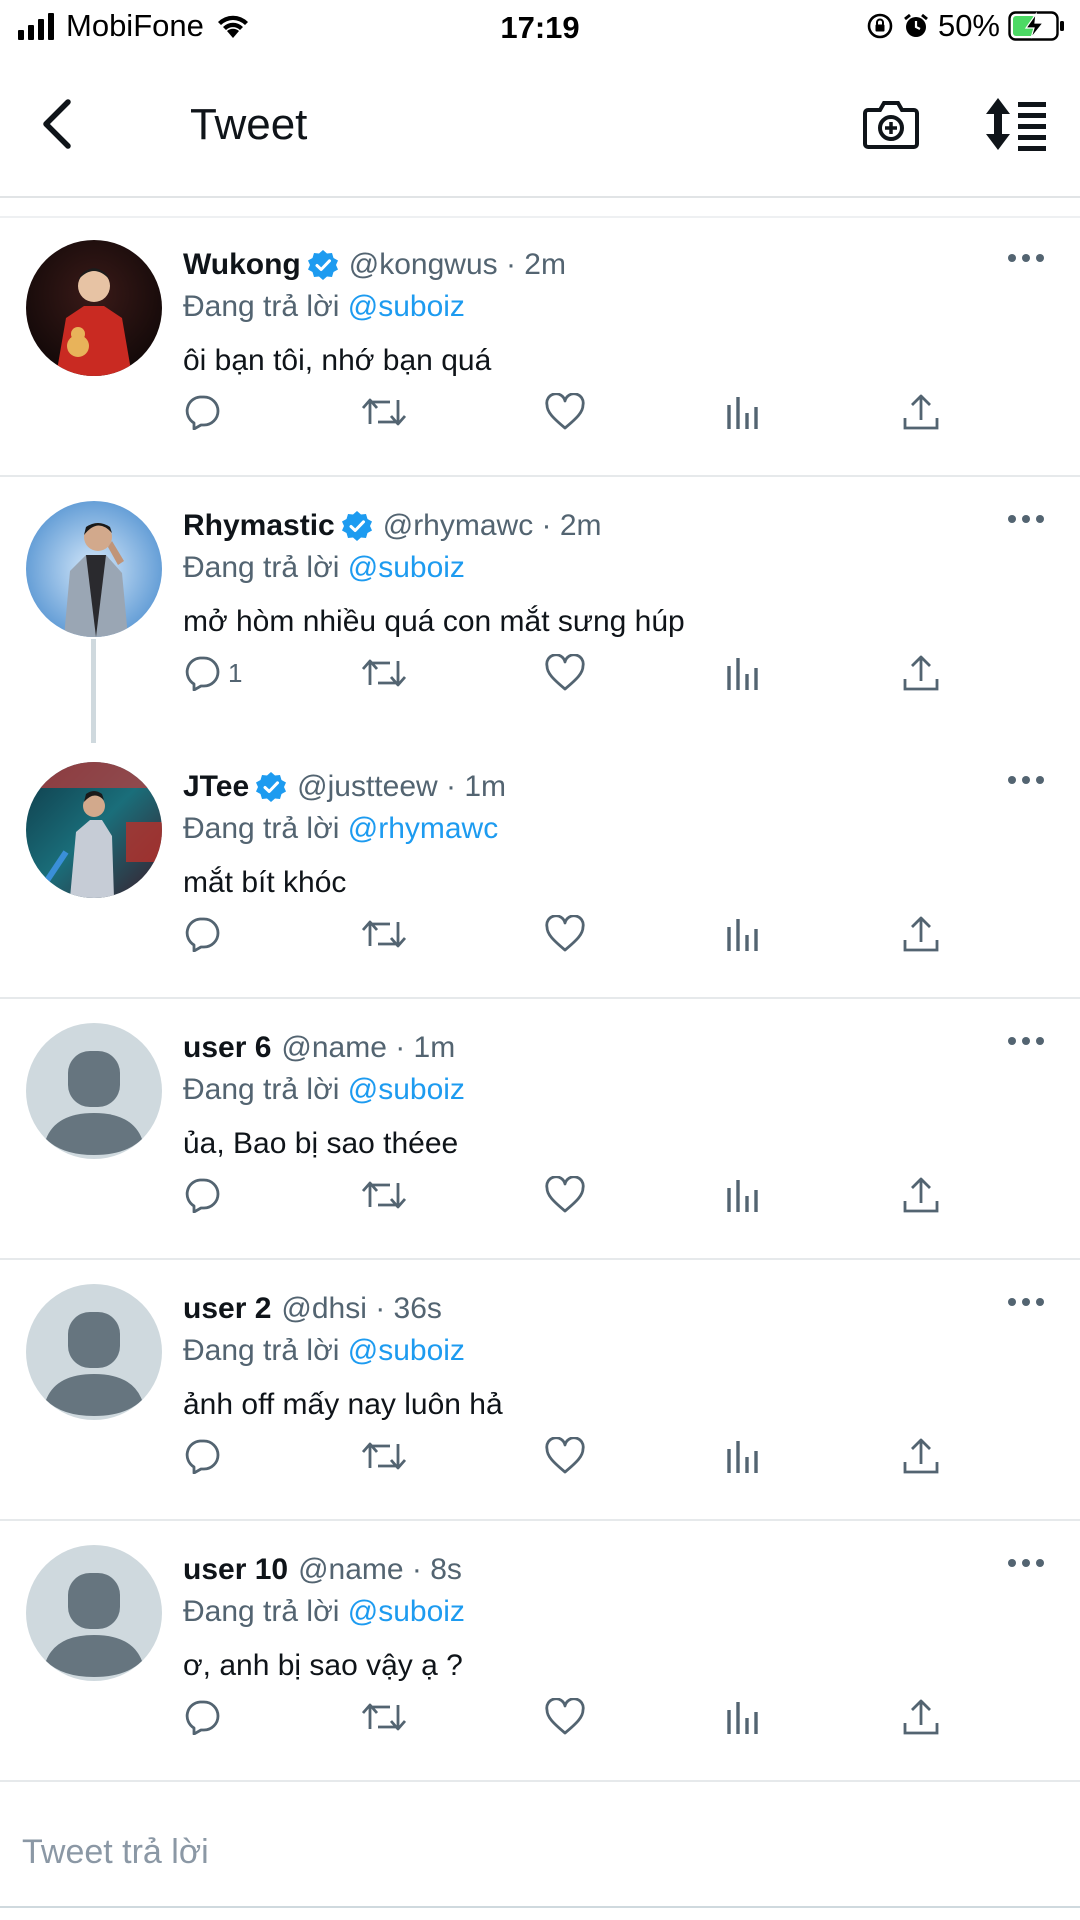  Describe the element at coordinates (457, 264) in the screenshot. I see `author-handle: @kongwus · 2m` at that location.